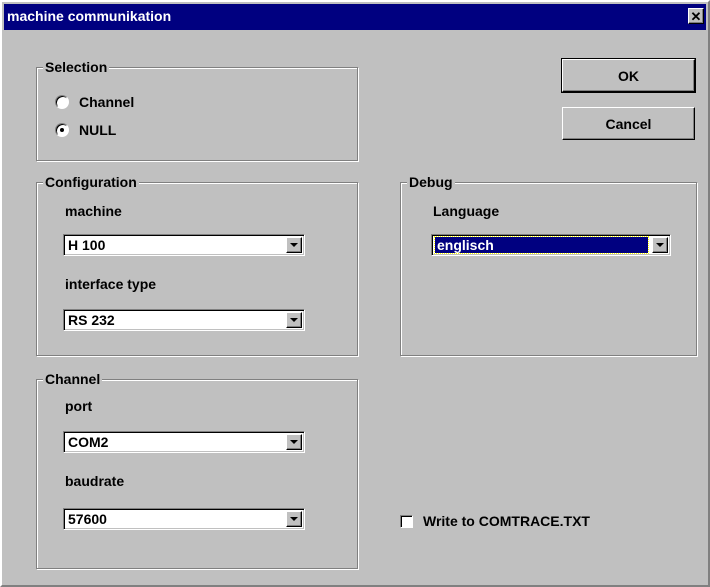  I want to click on baudrate-value: 57600, so click(87, 519).